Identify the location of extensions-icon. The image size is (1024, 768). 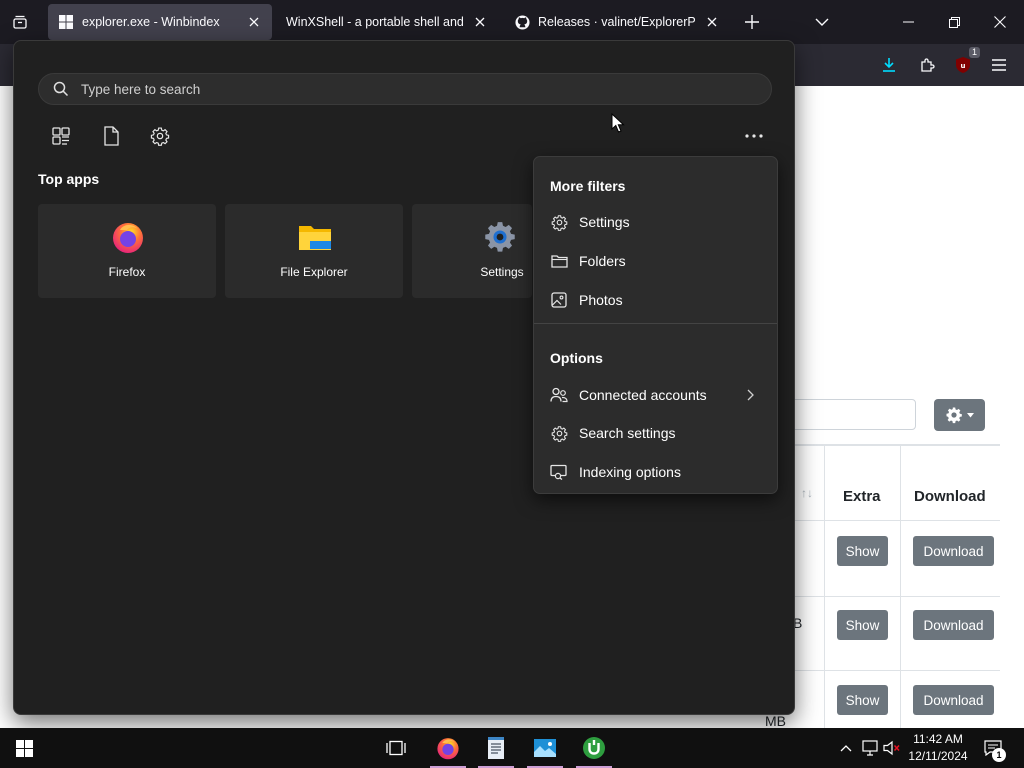
(927, 65).